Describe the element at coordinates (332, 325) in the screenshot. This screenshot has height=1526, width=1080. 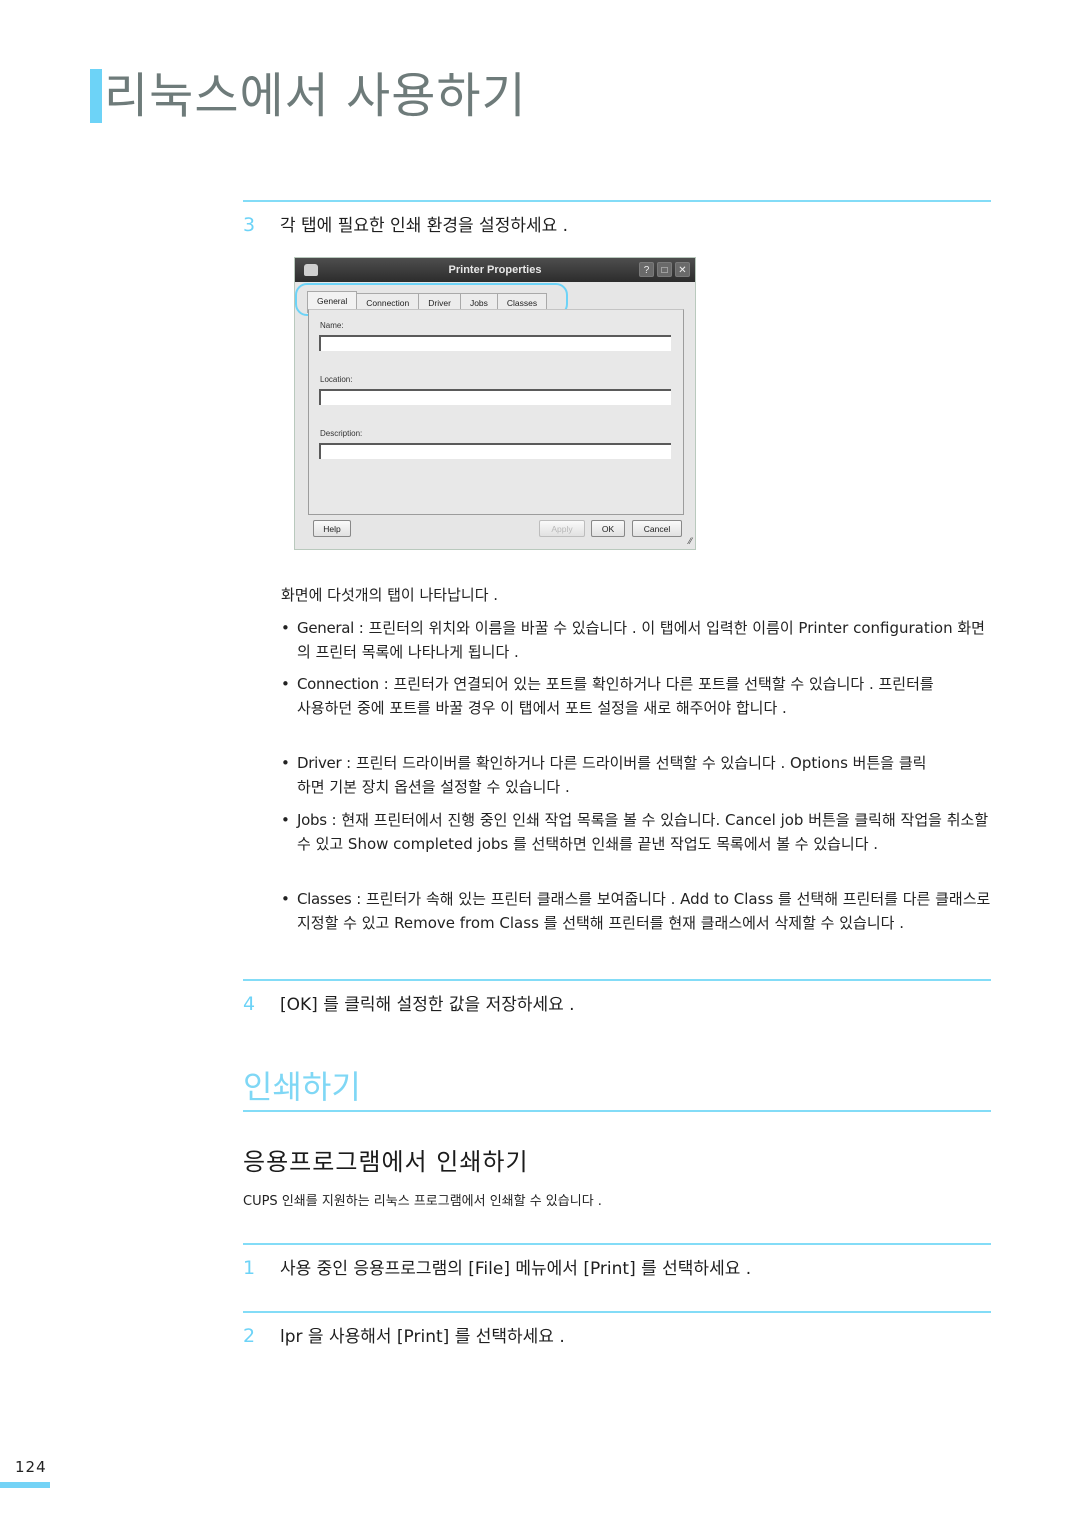
I see `name-label: Name:` at that location.